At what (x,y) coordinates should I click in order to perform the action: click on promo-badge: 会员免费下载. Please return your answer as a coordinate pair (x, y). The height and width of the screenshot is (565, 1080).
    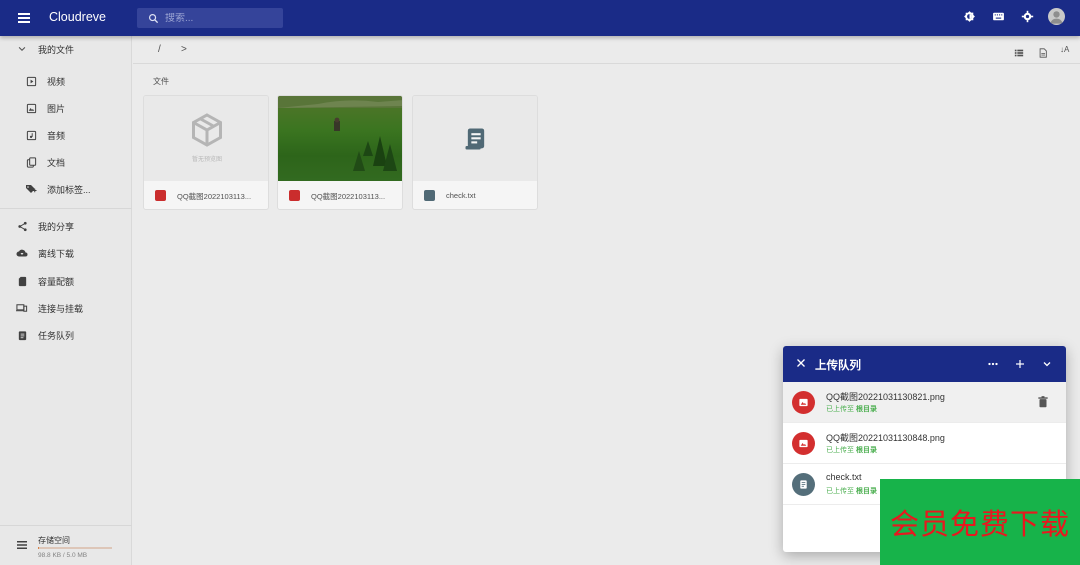
    Looking at the image, I should click on (980, 522).